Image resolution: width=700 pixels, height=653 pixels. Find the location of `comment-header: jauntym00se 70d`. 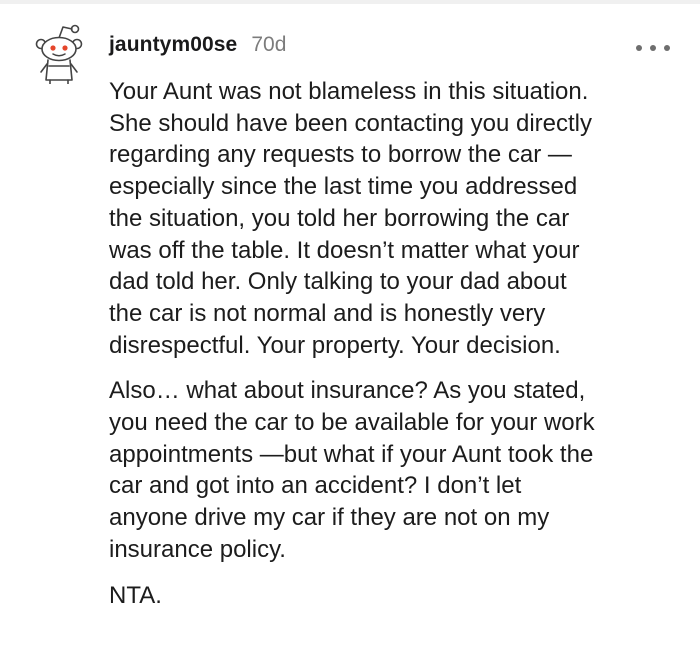

comment-header: jauntym00se 70d is located at coordinates (197, 48).